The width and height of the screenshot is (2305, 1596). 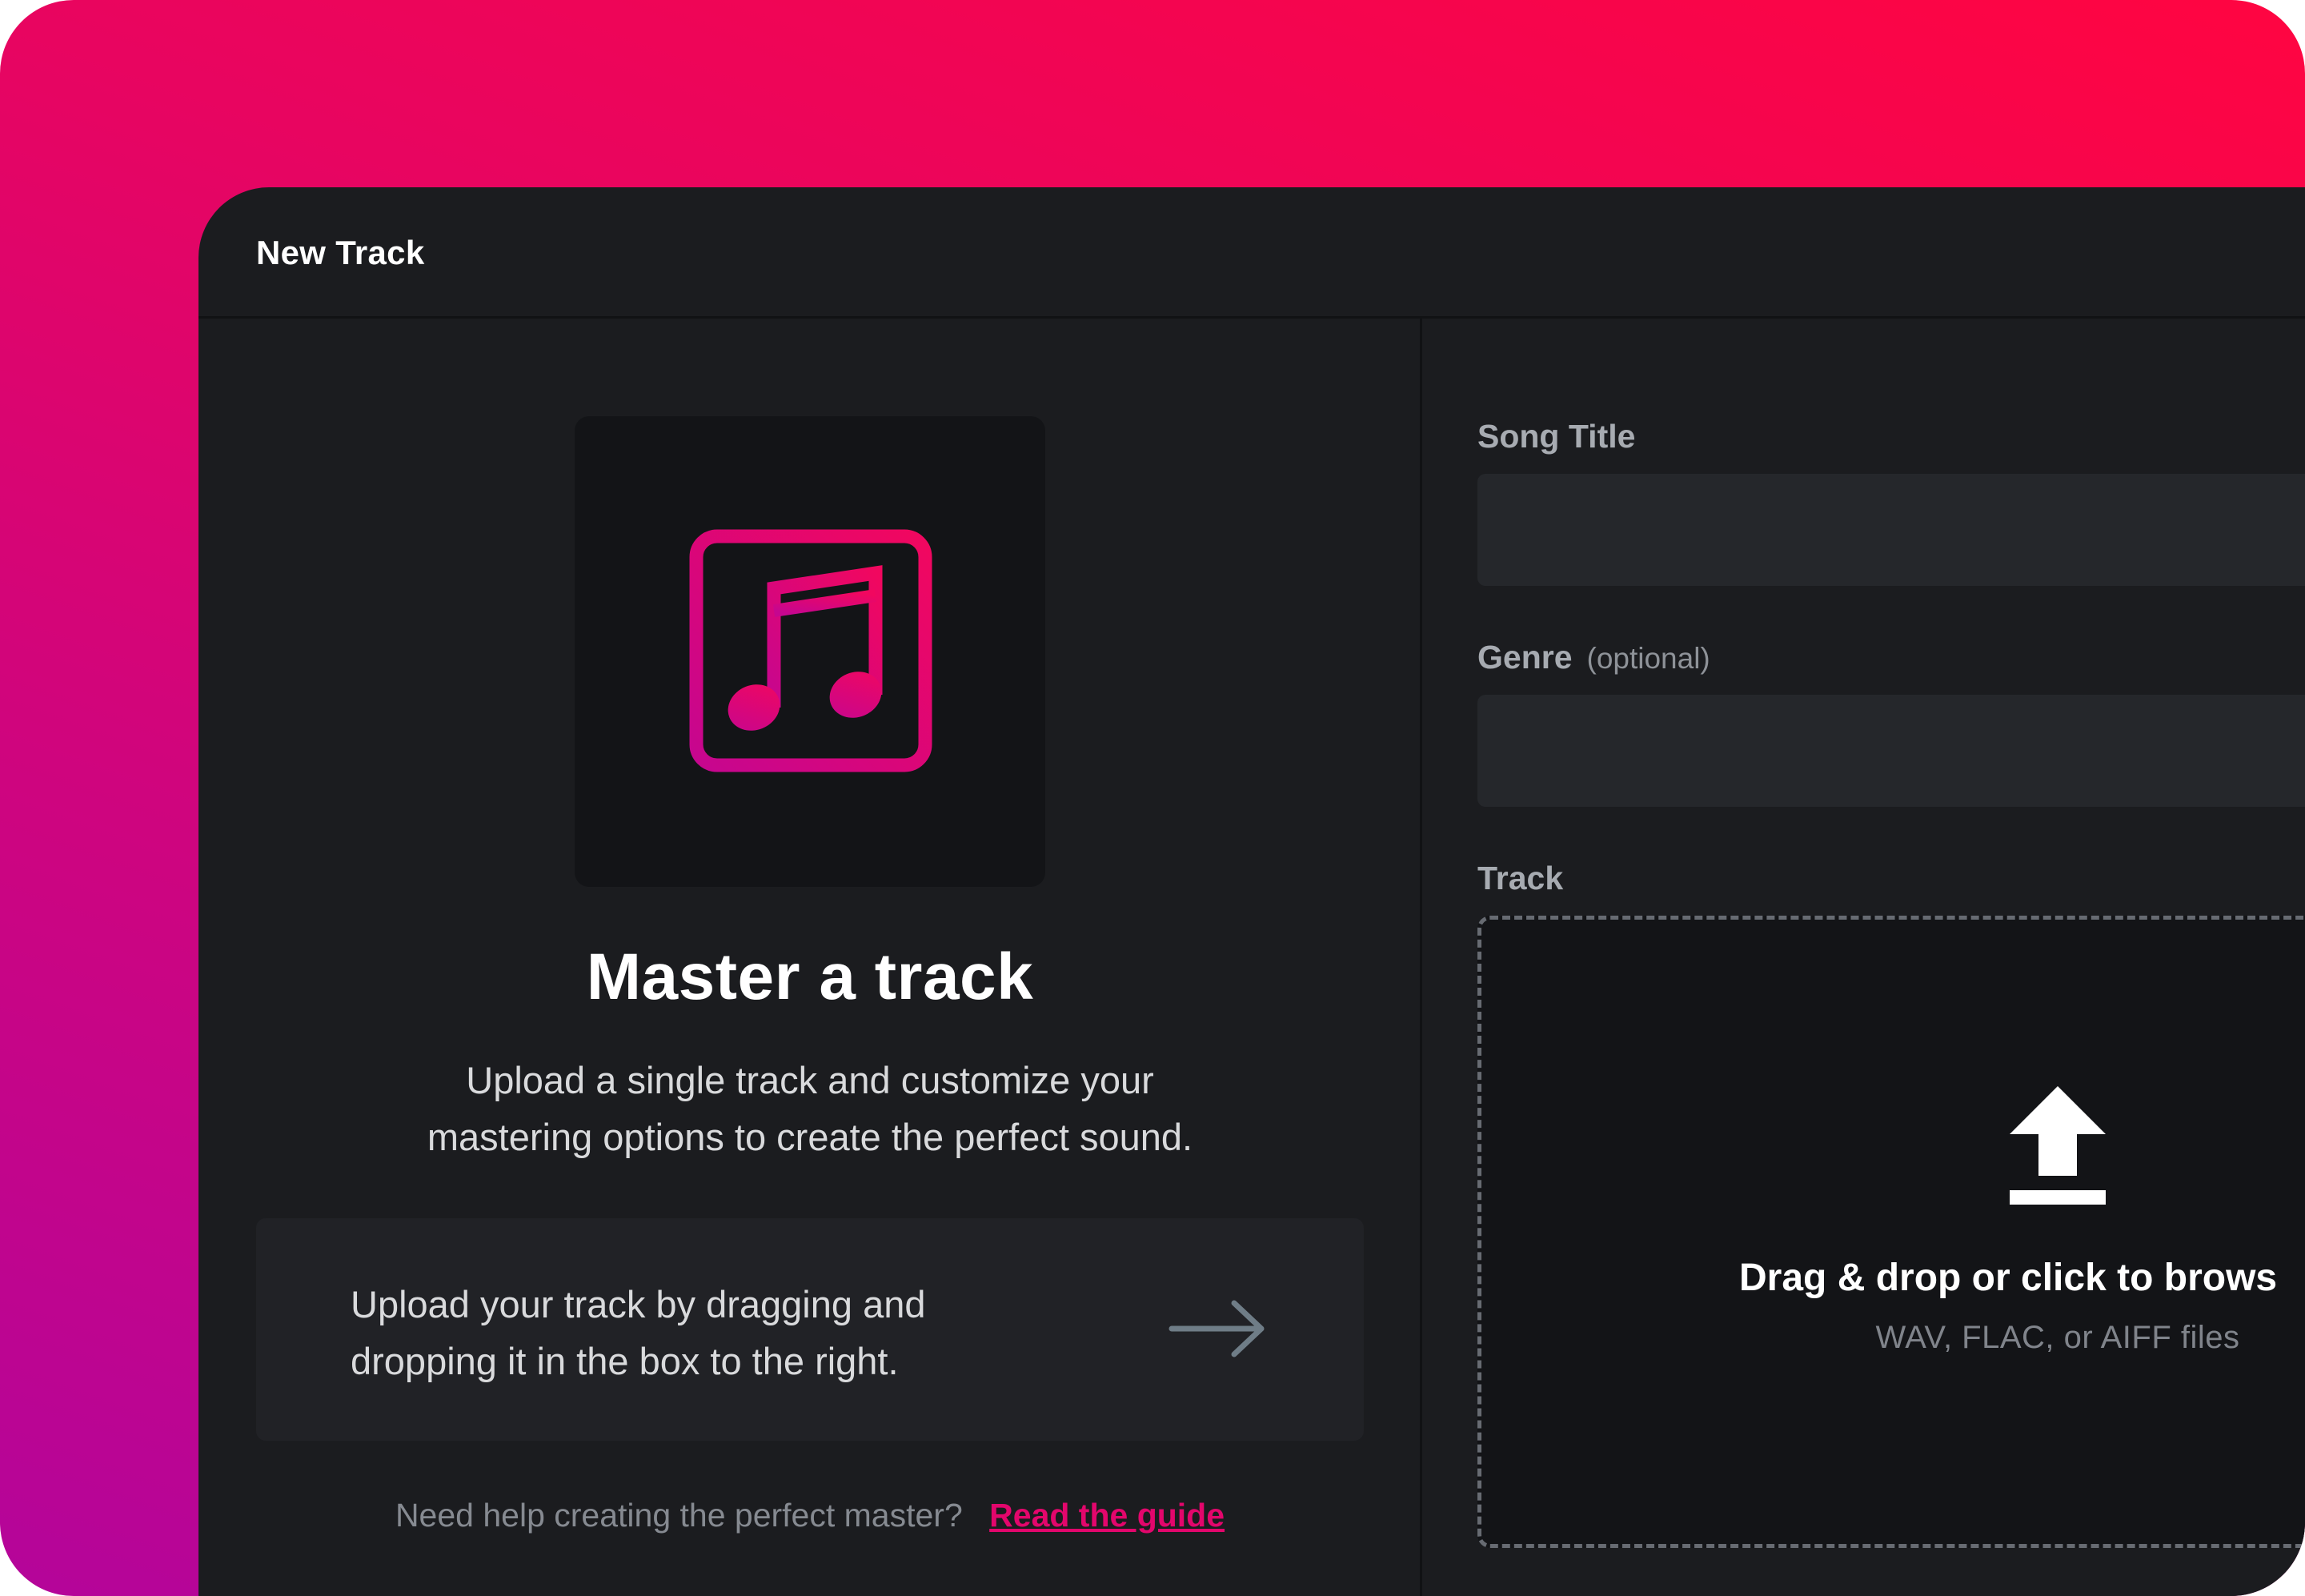 What do you see at coordinates (1525, 657) in the screenshot?
I see `genre-label-text: Genre` at bounding box center [1525, 657].